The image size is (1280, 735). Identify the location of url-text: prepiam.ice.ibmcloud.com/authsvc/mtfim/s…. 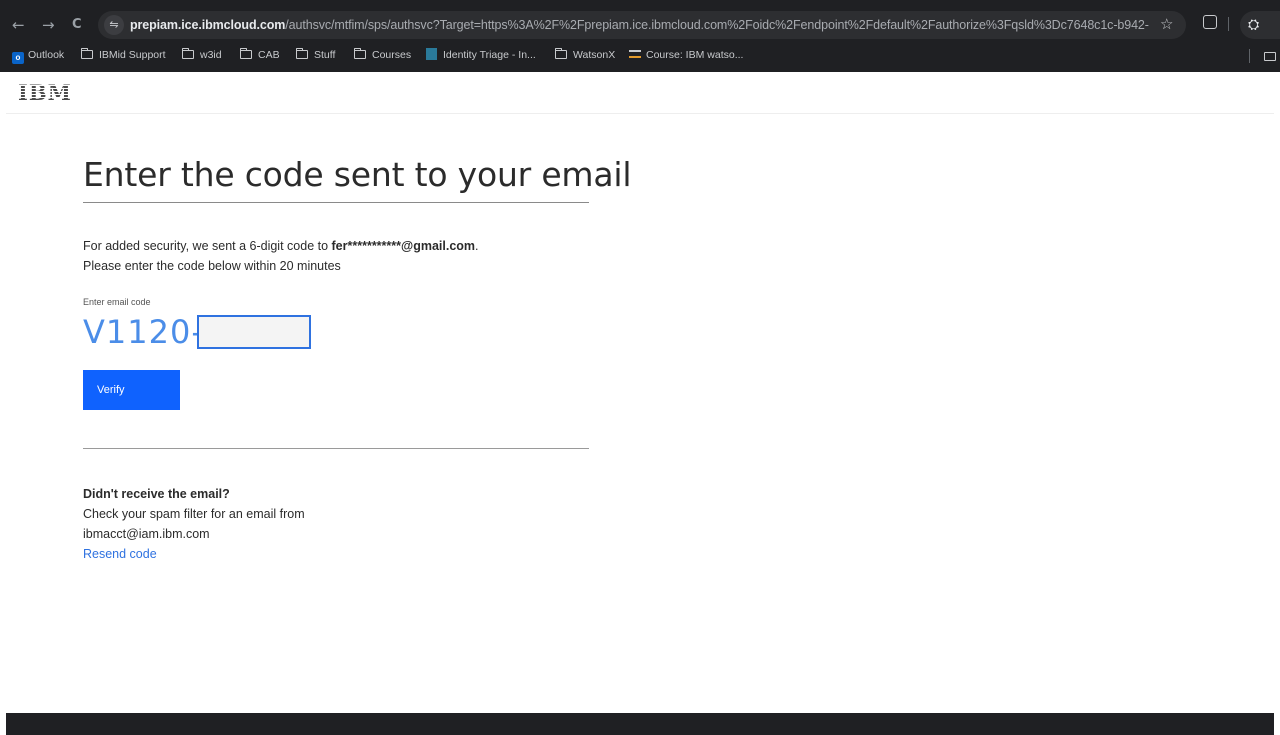
(640, 25).